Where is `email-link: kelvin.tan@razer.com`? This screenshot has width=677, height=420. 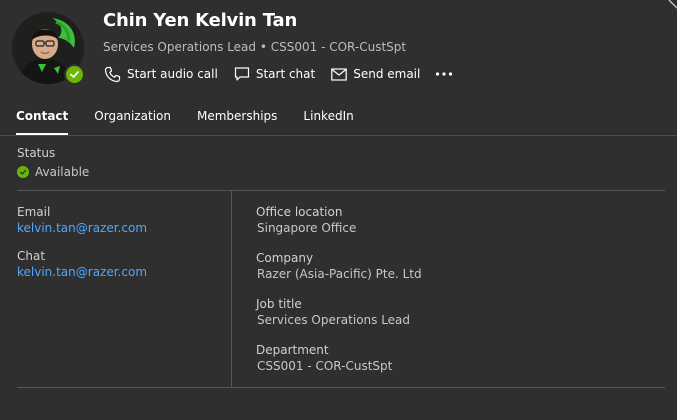 email-link: kelvin.tan@razer.com is located at coordinates (82, 228).